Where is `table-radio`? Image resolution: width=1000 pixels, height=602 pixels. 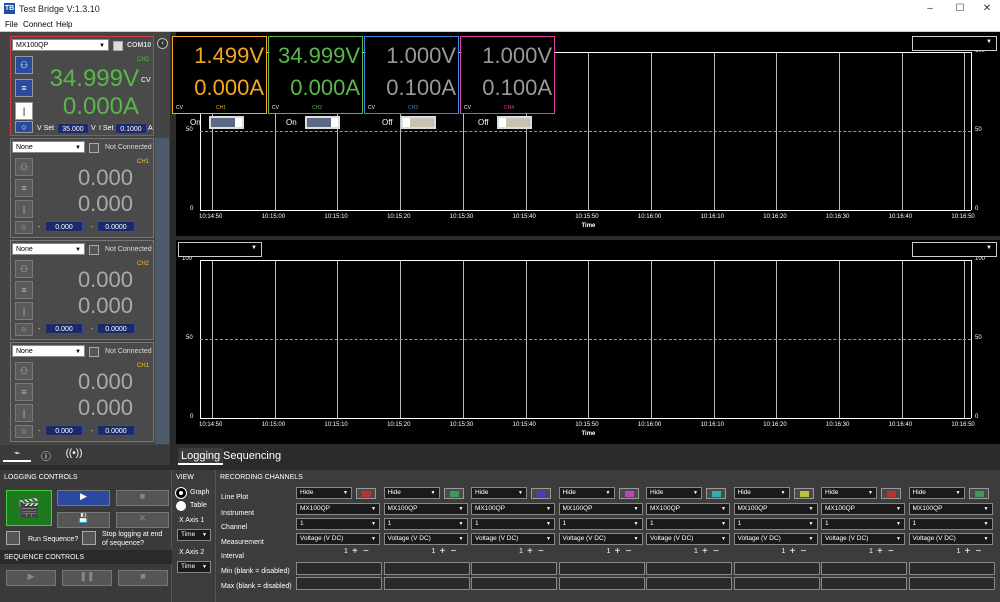 table-radio is located at coordinates (181, 506).